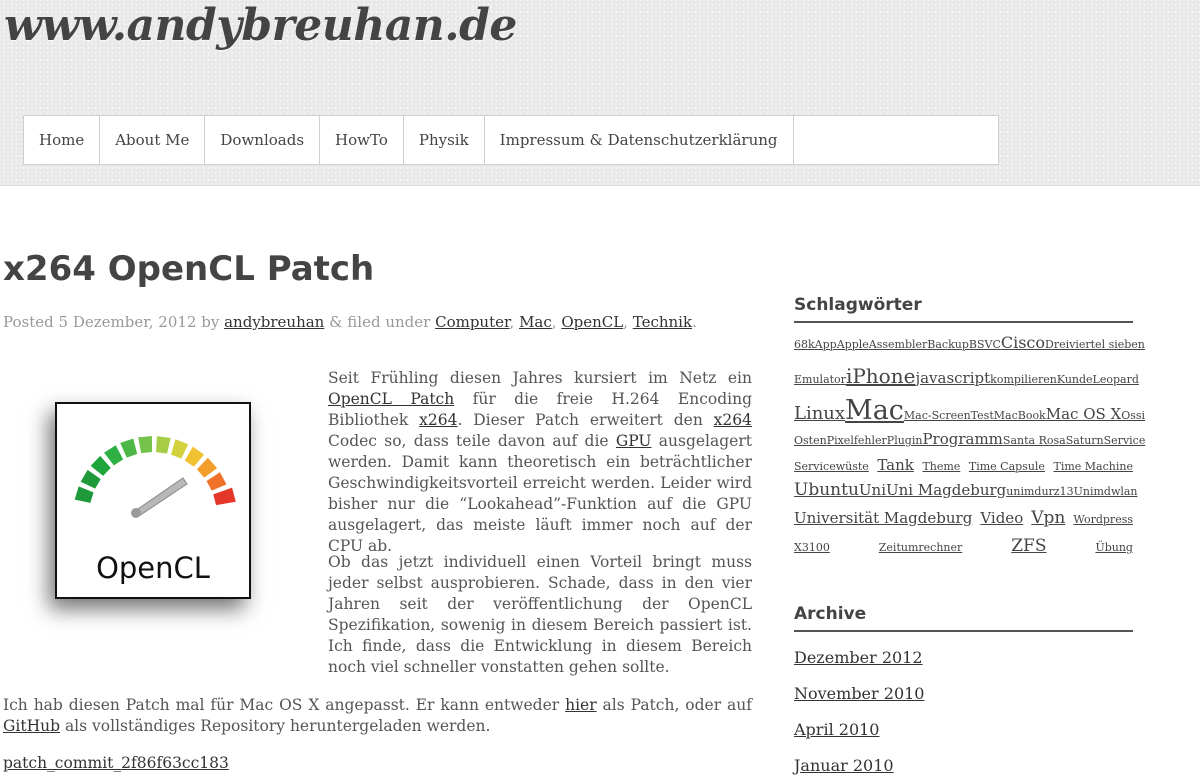 This screenshot has width=1200, height=781. Describe the element at coordinates (1023, 342) in the screenshot. I see `tag-link: Cisco` at that location.